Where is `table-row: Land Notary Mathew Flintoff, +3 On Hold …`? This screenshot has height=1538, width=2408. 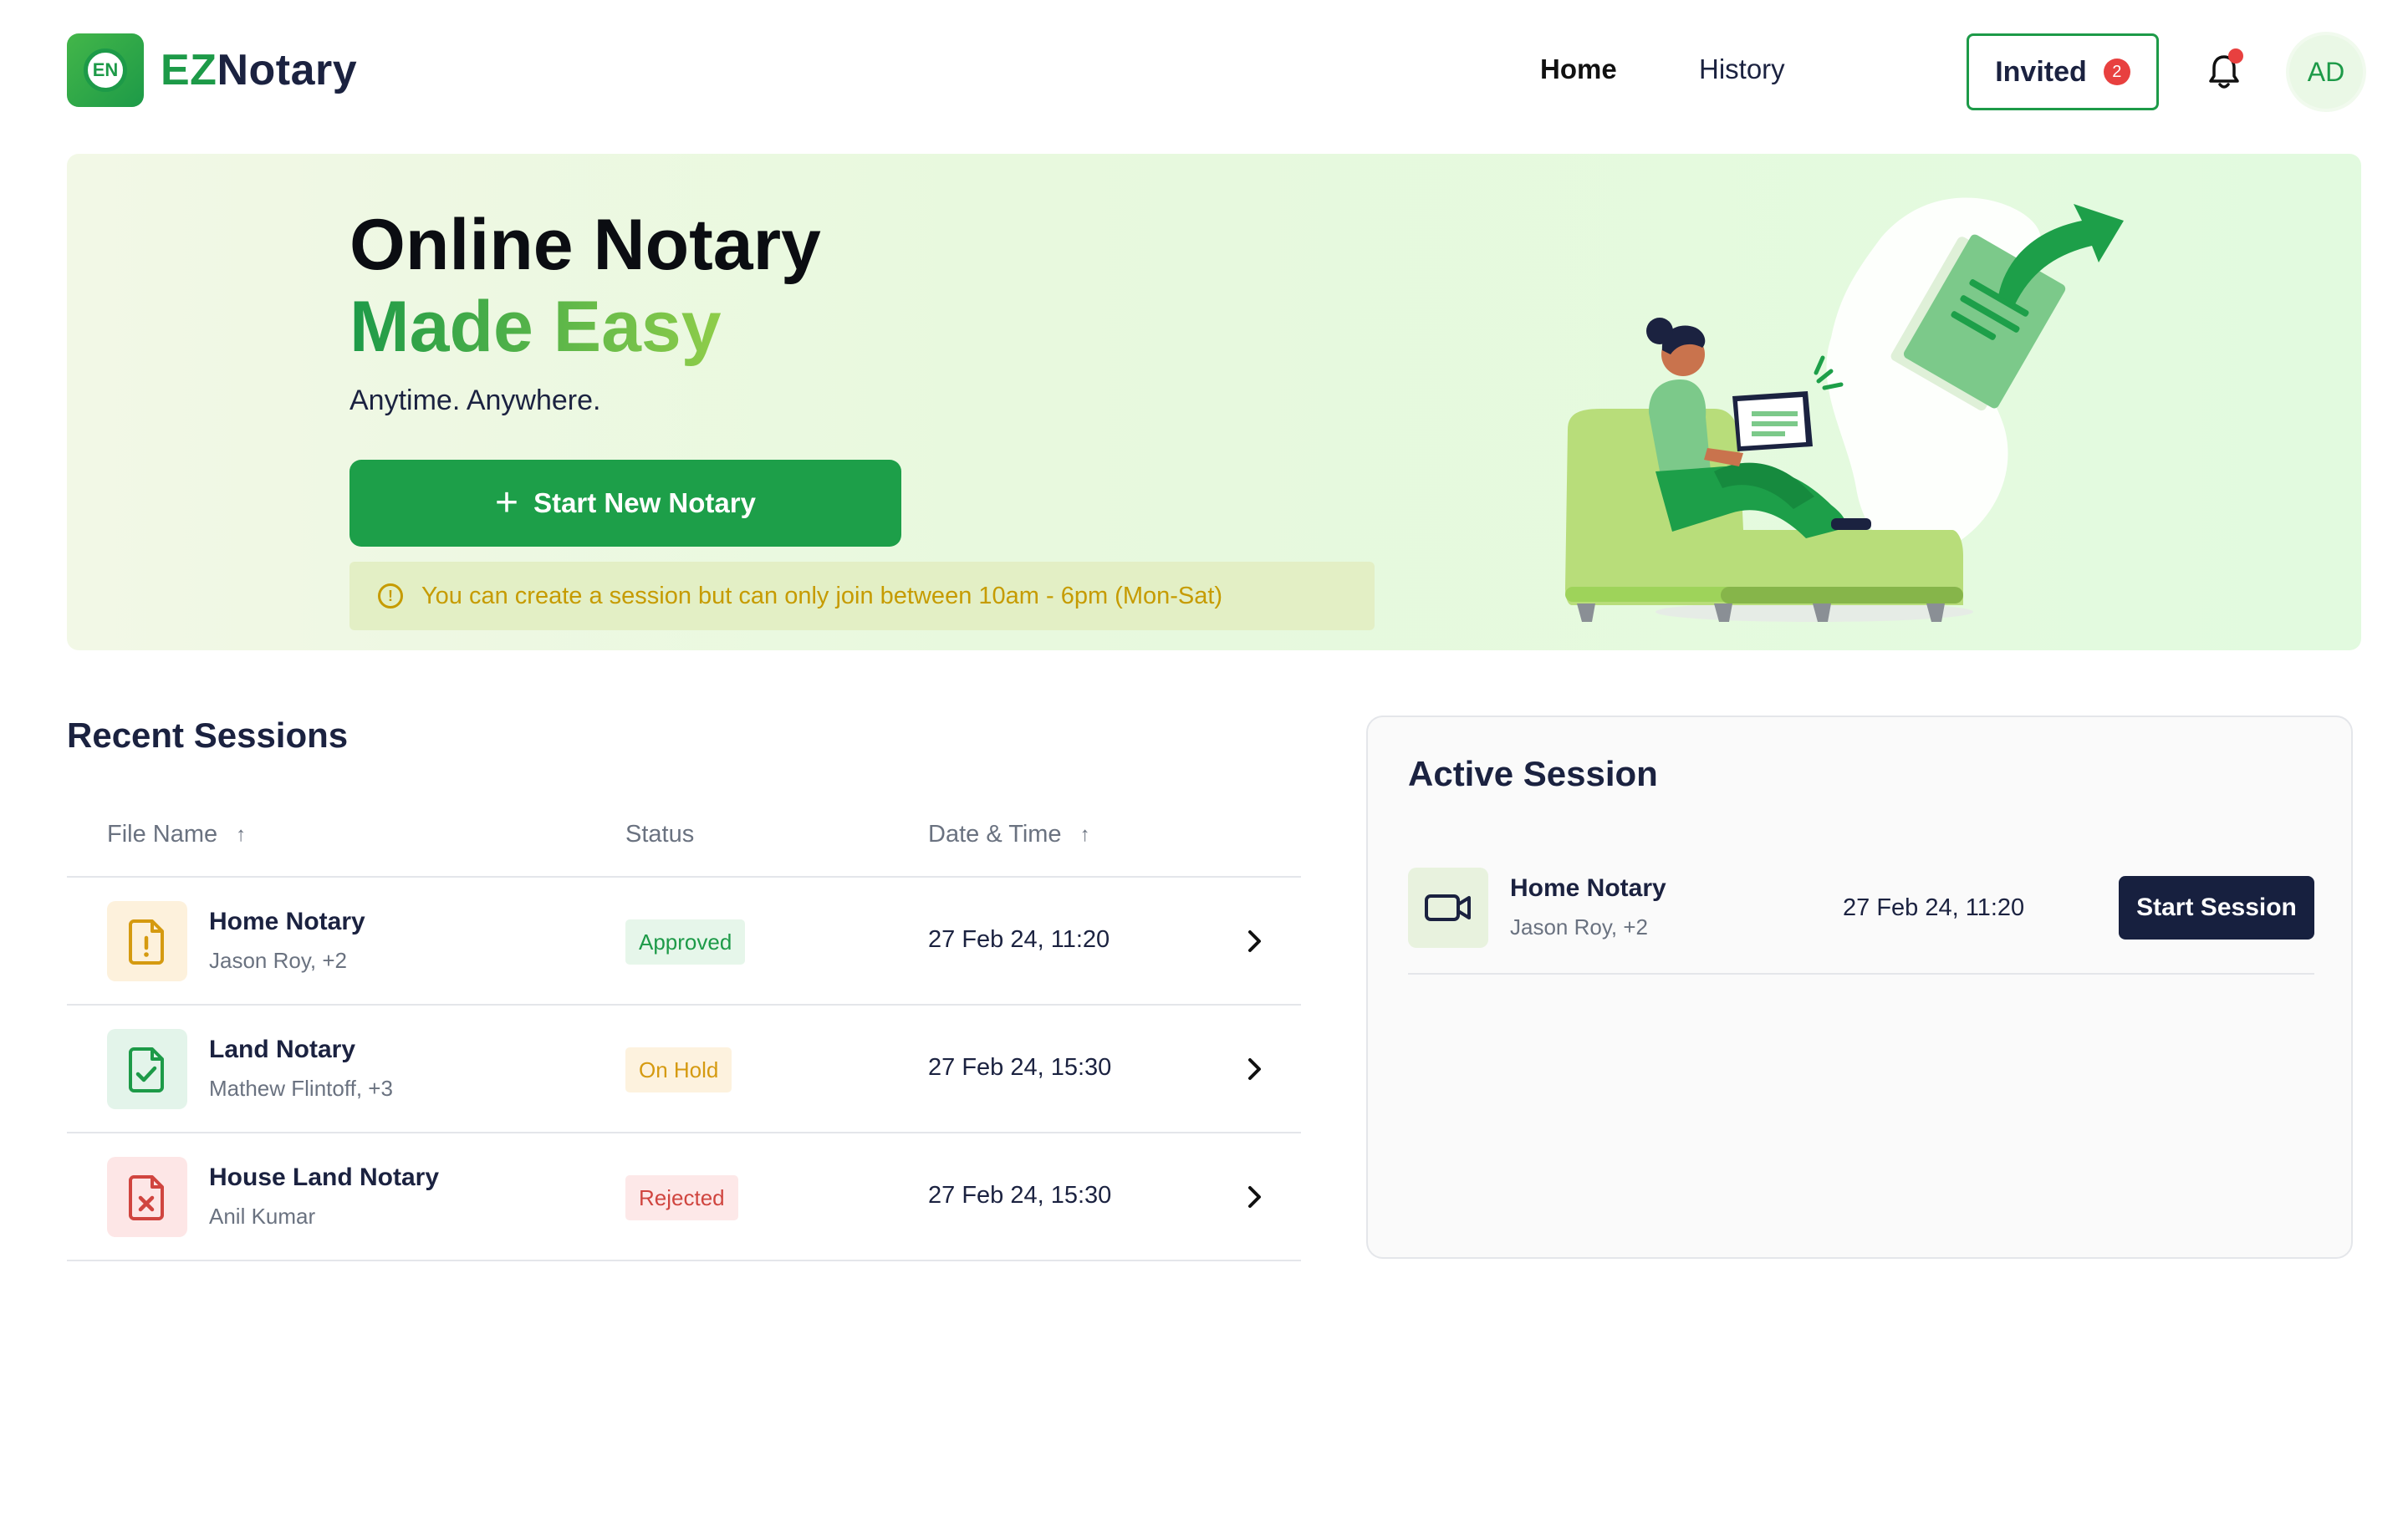
table-row: Land Notary Mathew Flintoff, +3 On Hold … is located at coordinates (684, 1069).